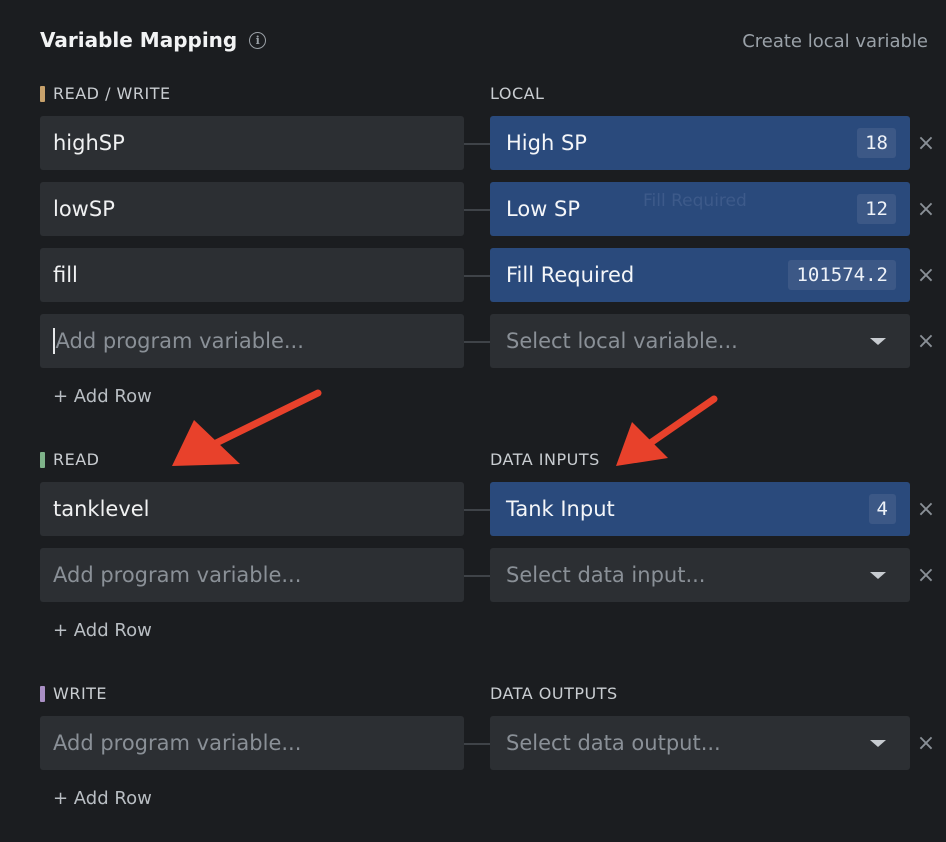 This screenshot has width=946, height=842. I want to click on annotation-arrows, so click(445, 427).